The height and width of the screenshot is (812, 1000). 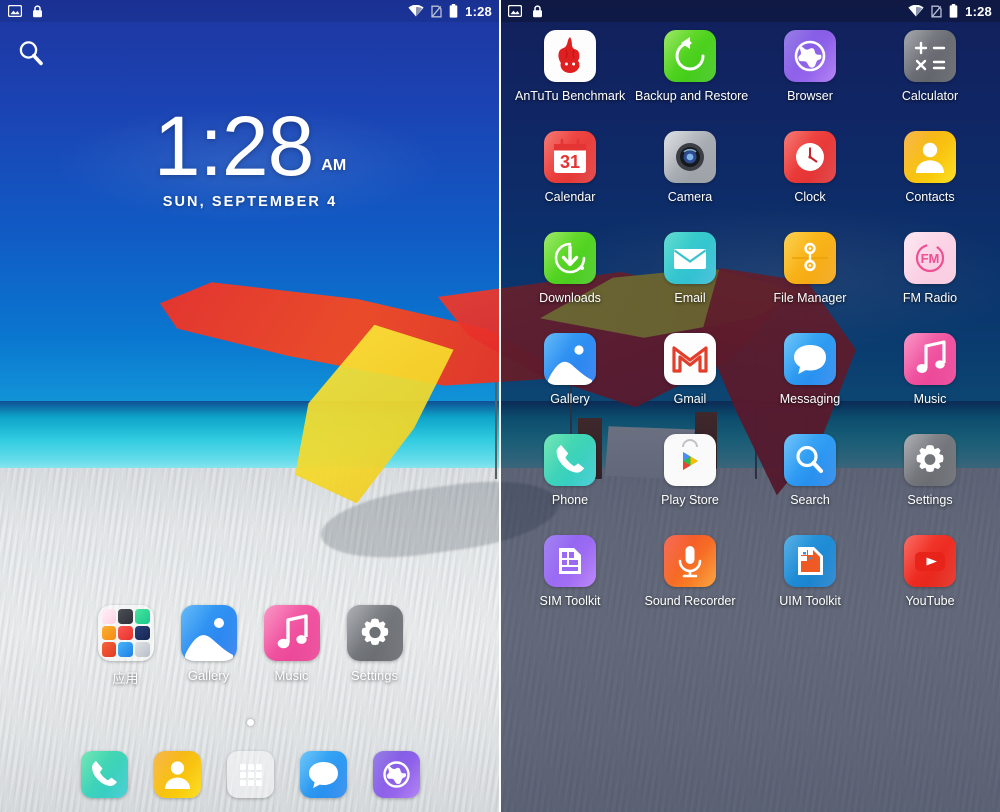 I want to click on app-item-file-manager: File Manager, so click(x=810, y=282).